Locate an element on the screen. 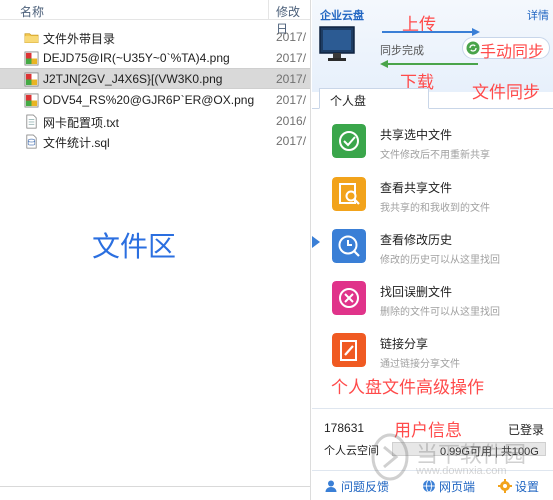  watermark-logo-icon is located at coordinates (390, 457).